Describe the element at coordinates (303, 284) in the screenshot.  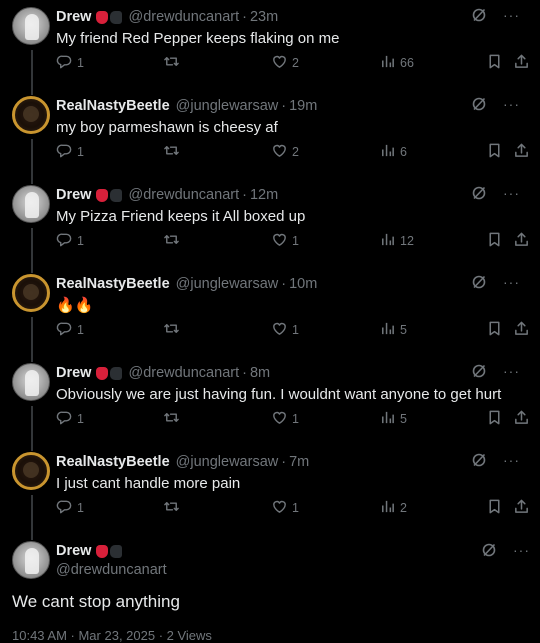
I see `tweet-time: 10m` at that location.